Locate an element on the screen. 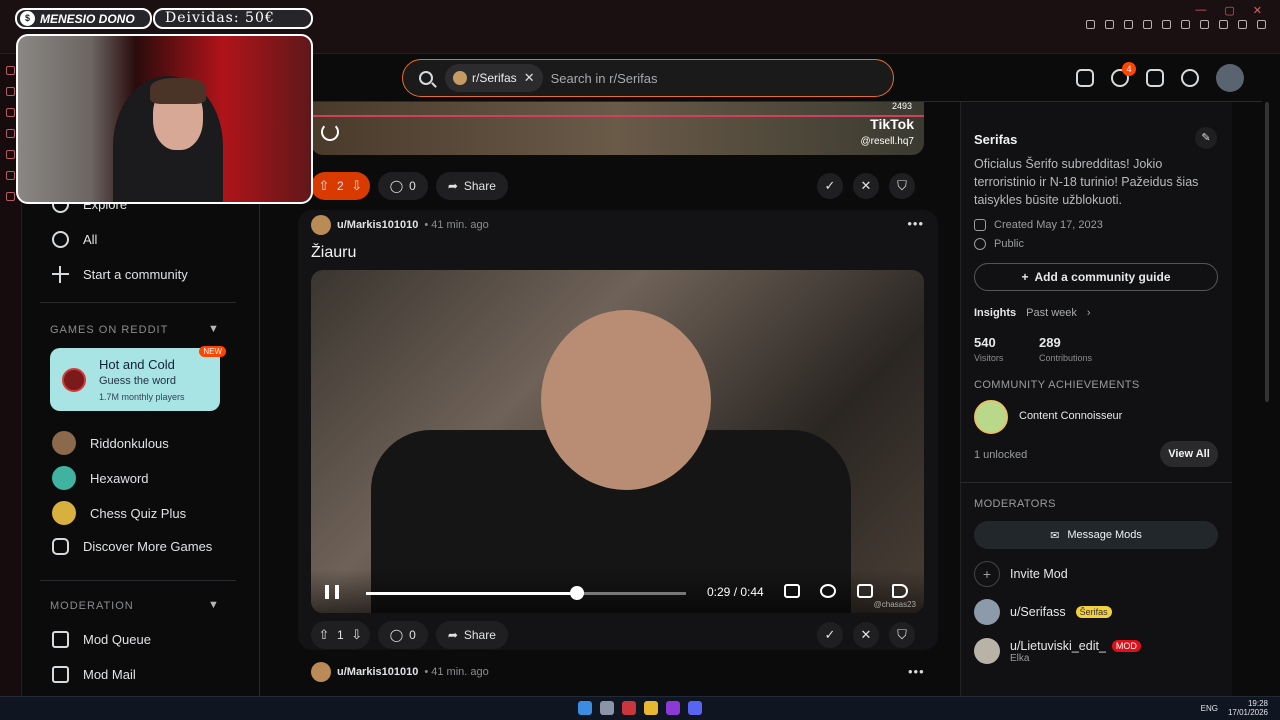 This screenshot has width=1280, height=720. close-window-icon: ✕ is located at coordinates (1257, 10).